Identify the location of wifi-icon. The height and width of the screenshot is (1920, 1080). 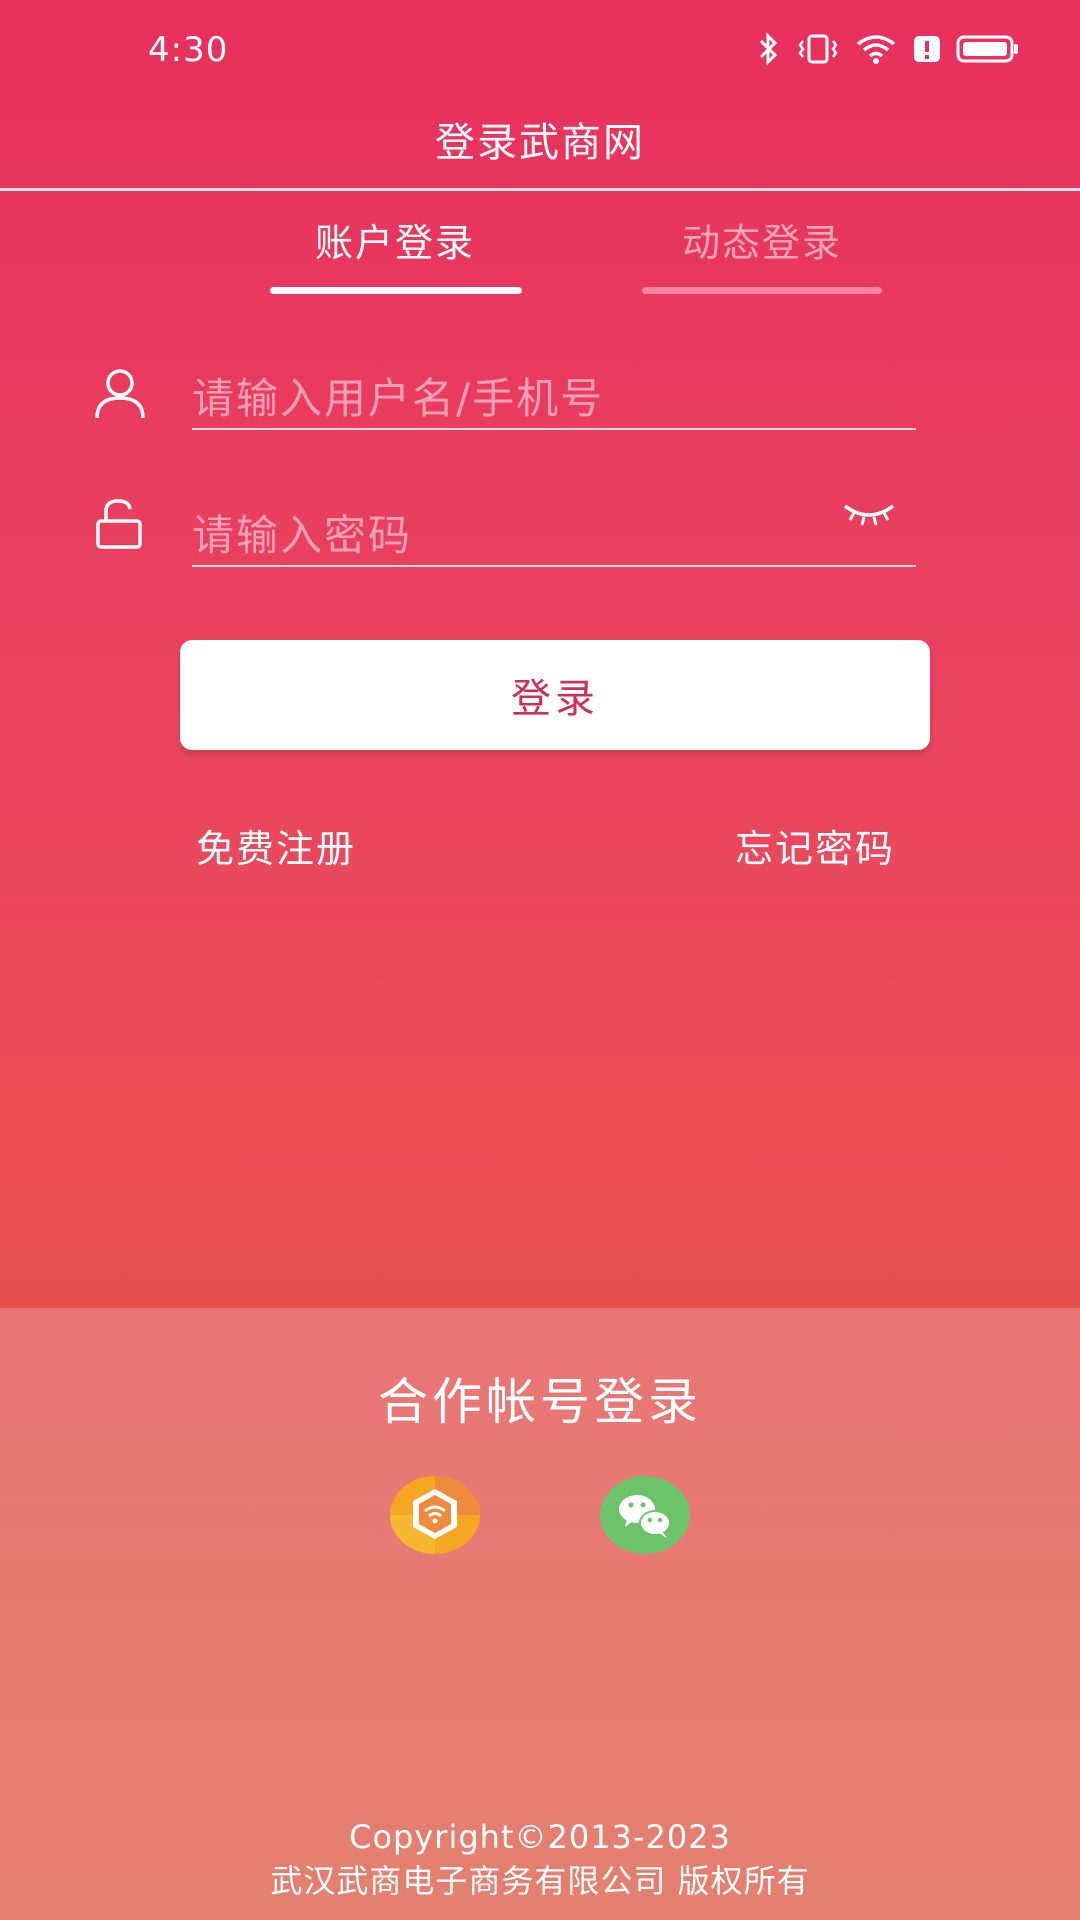
(876, 49).